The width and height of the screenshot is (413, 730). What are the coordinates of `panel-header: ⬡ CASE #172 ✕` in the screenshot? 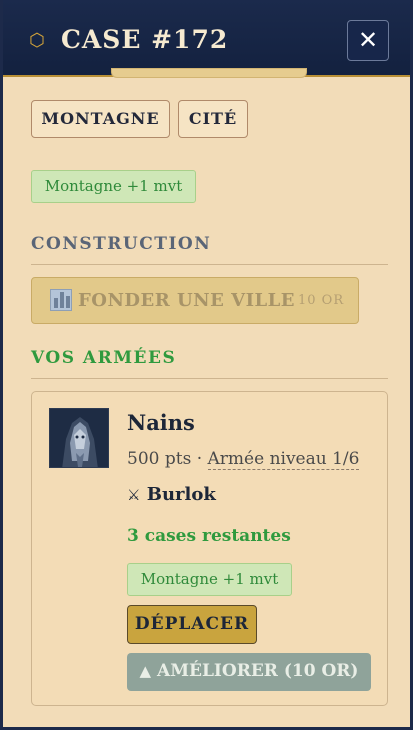 It's located at (206, 38).